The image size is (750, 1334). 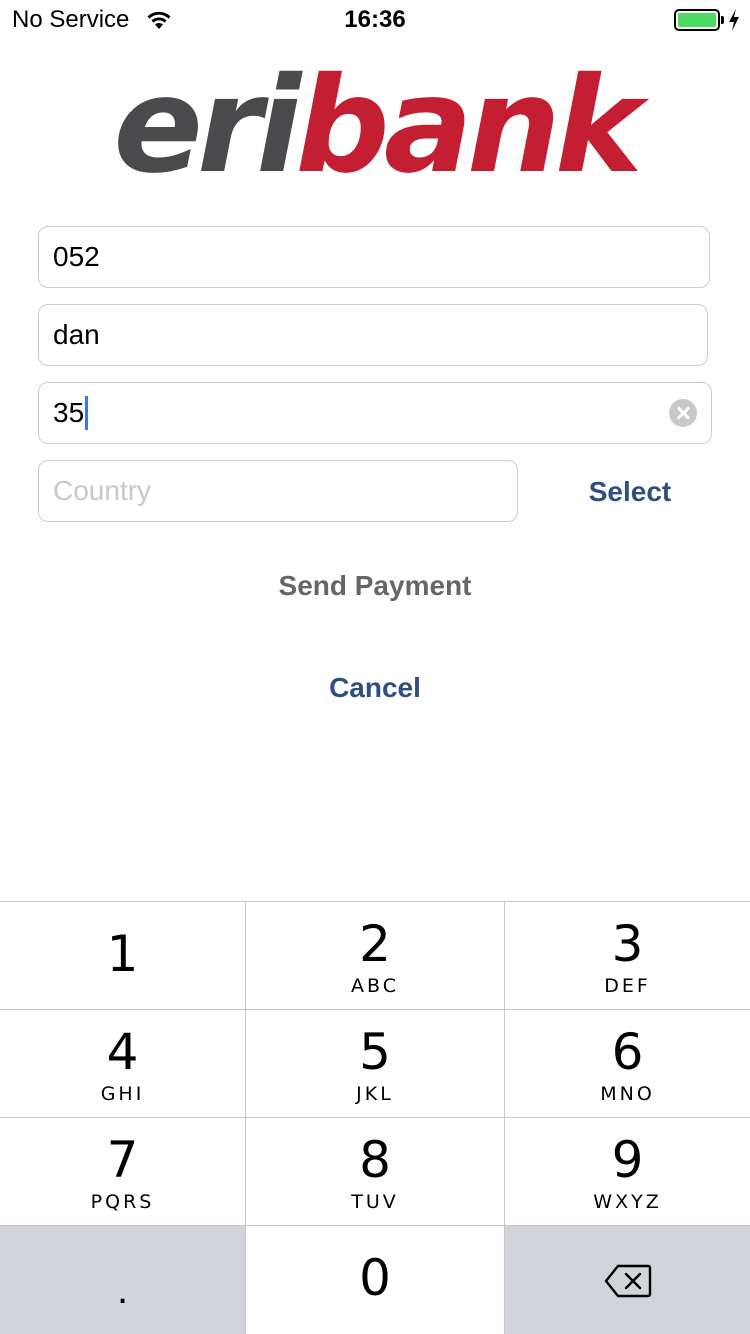 I want to click on send-payment-button: Send Payment, so click(x=375, y=586).